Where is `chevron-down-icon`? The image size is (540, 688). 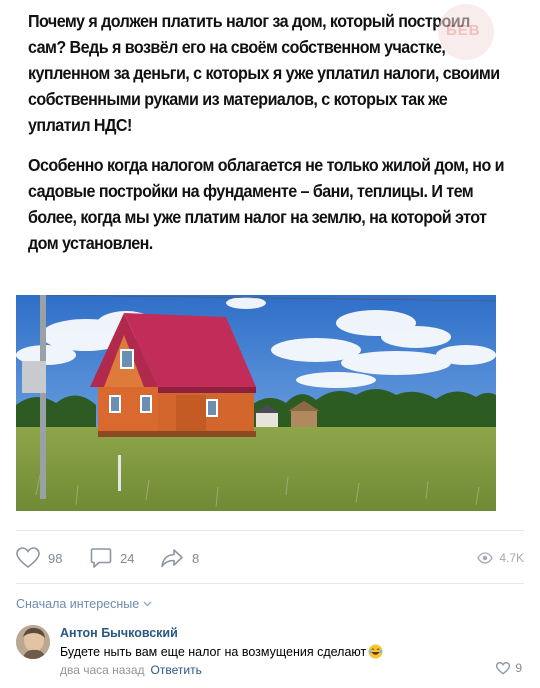
chevron-down-icon is located at coordinates (147, 604).